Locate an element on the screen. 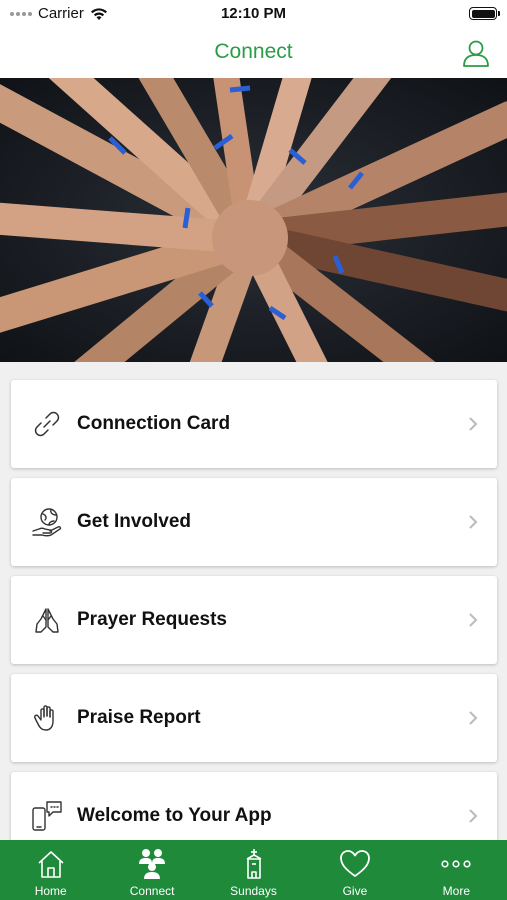  tab-label: Connect is located at coordinates (152, 891).